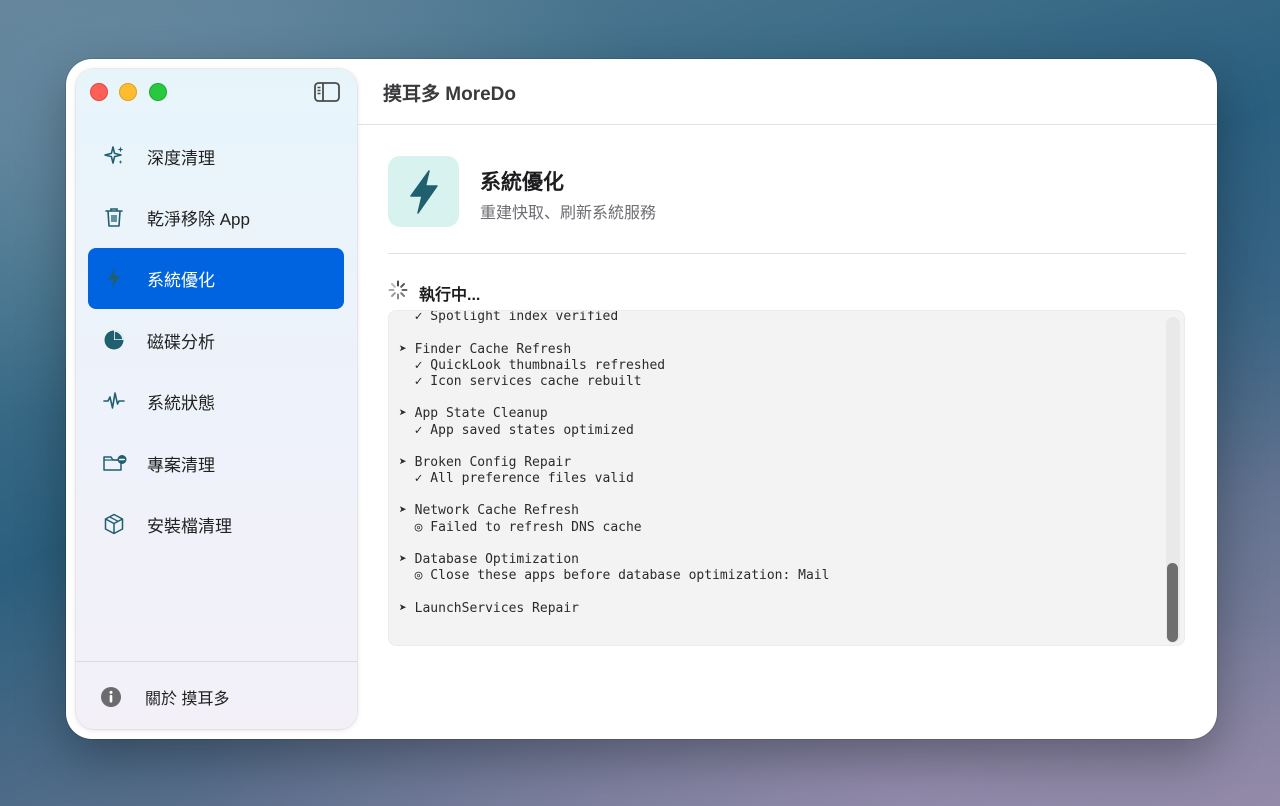  What do you see at coordinates (489, 511) in the screenshot?
I see `log-line: ➤ Network Cache Refresh` at bounding box center [489, 511].